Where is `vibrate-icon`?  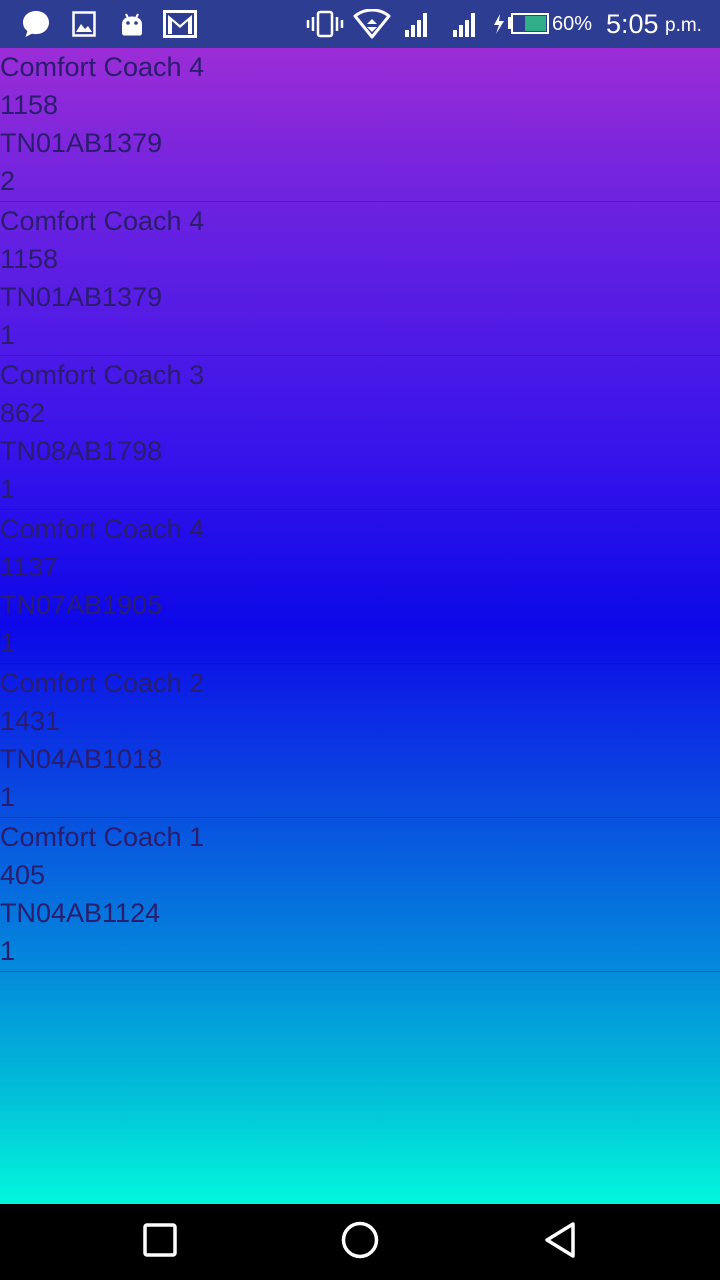
vibrate-icon is located at coordinates (325, 24).